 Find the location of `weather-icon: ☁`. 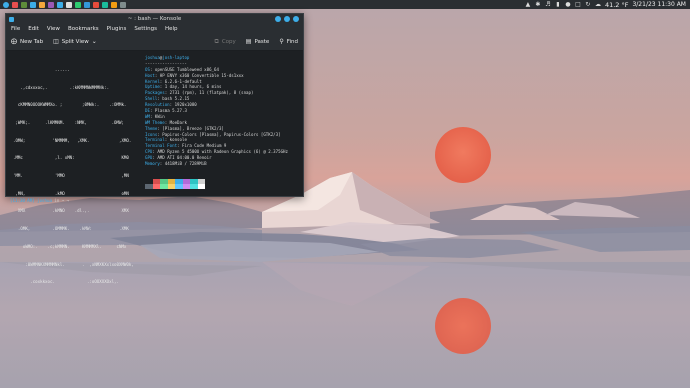

weather-icon: ☁ is located at coordinates (598, 4).